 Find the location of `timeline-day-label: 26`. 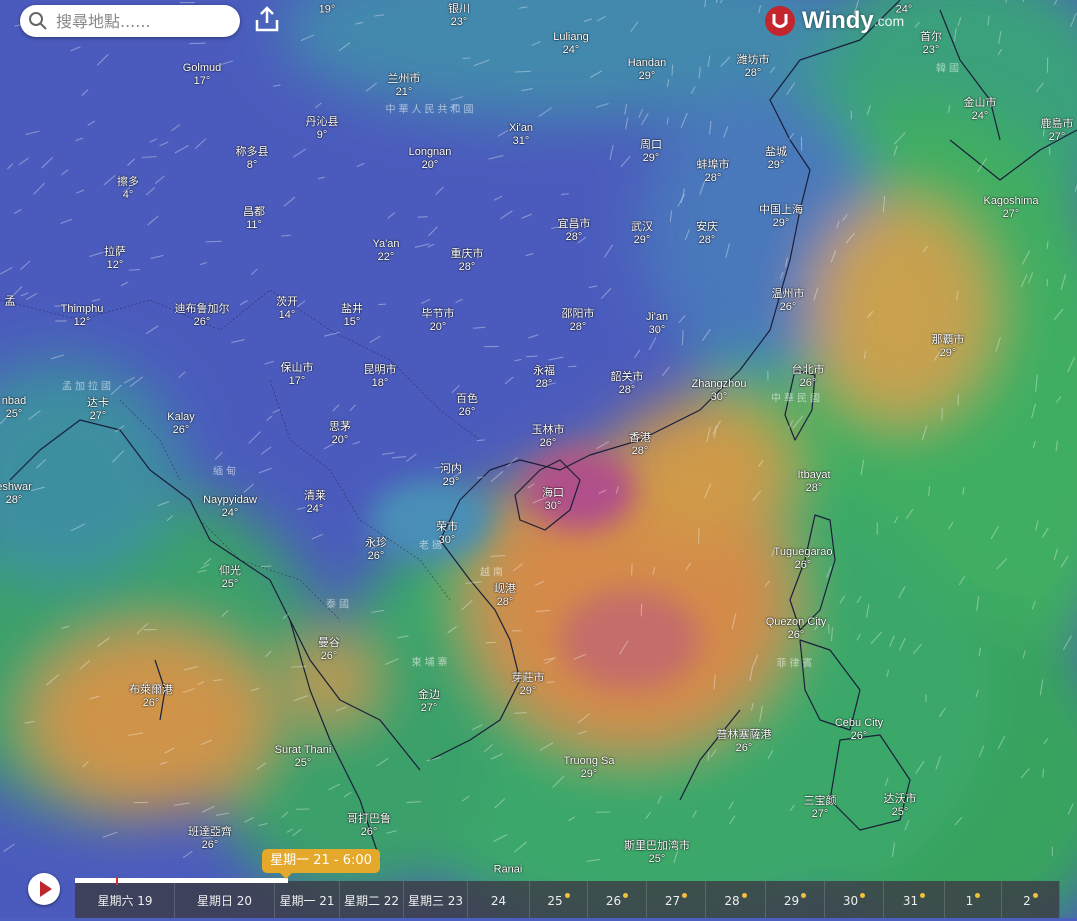

timeline-day-label: 26 is located at coordinates (613, 901).